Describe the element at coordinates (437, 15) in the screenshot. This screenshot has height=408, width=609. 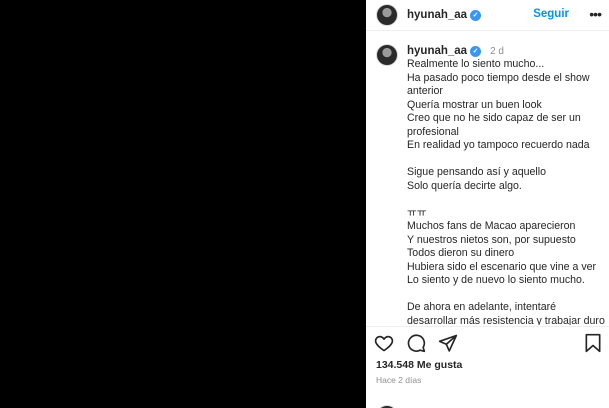
I see `author-username: hyunah_aa` at that location.